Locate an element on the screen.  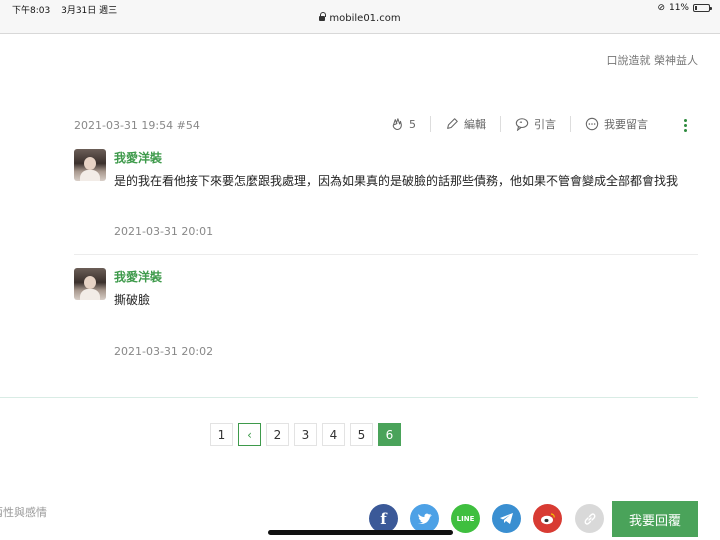
comment-bubble-icon is located at coordinates (592, 124).